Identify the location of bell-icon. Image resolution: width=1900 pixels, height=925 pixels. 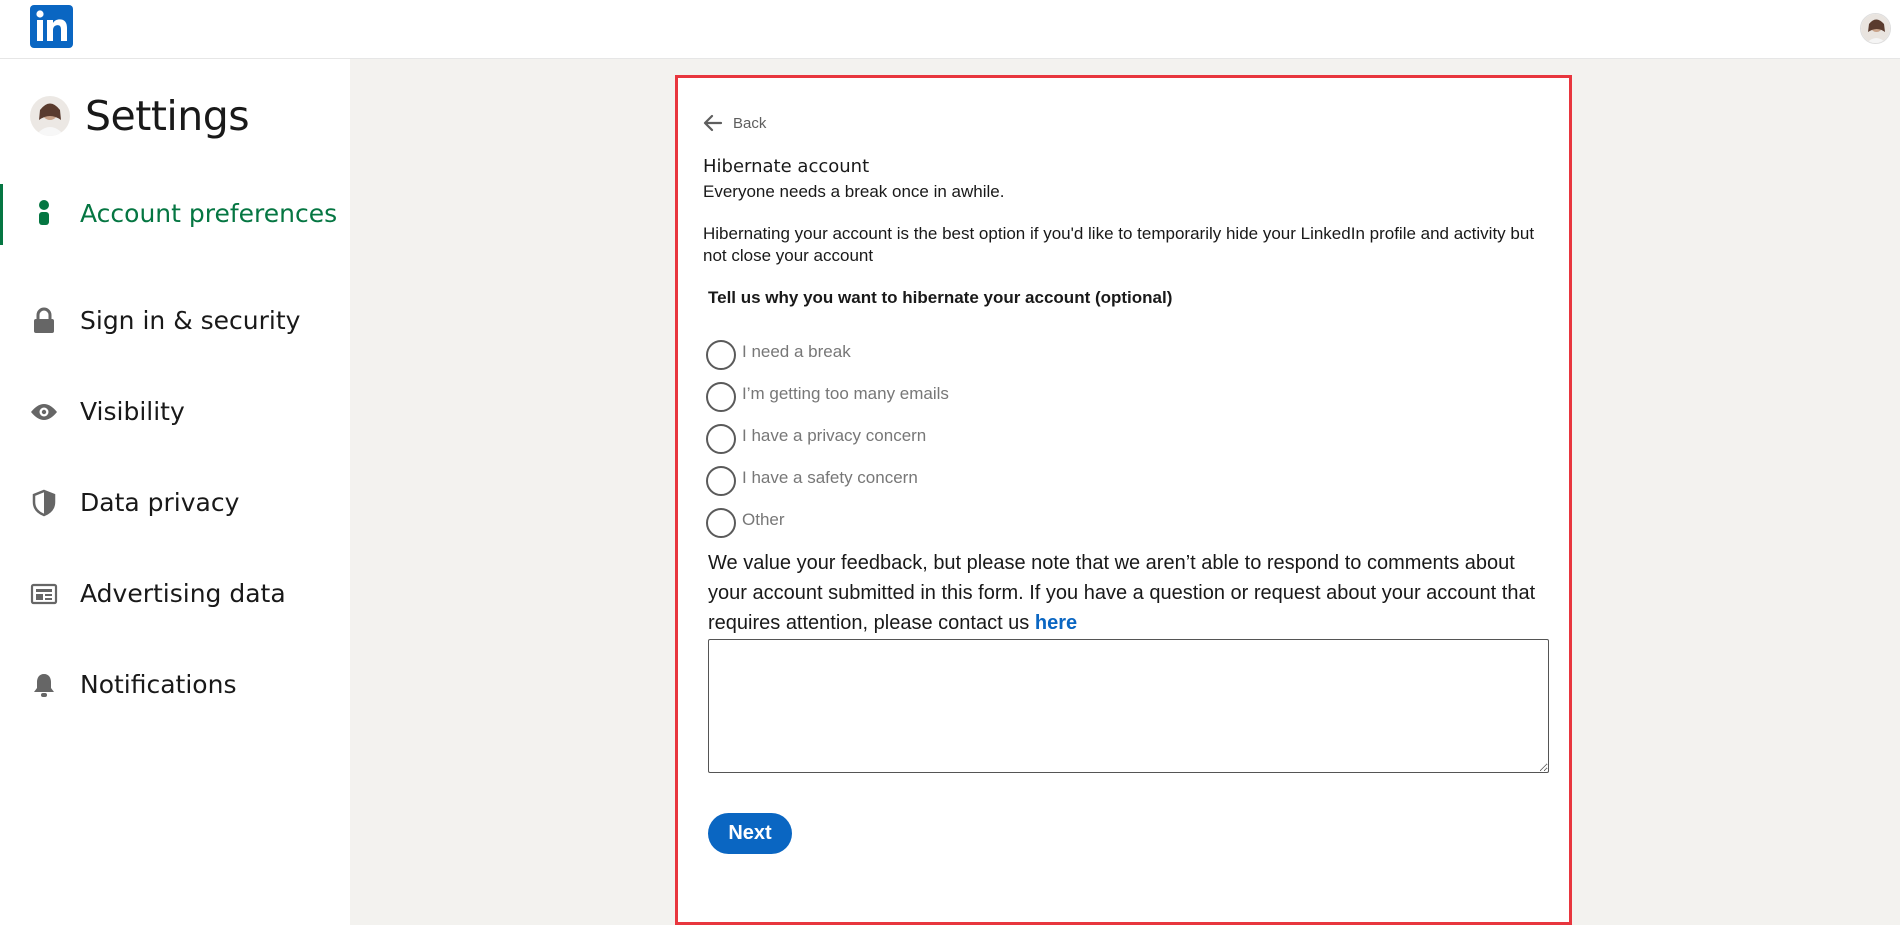
(44, 685).